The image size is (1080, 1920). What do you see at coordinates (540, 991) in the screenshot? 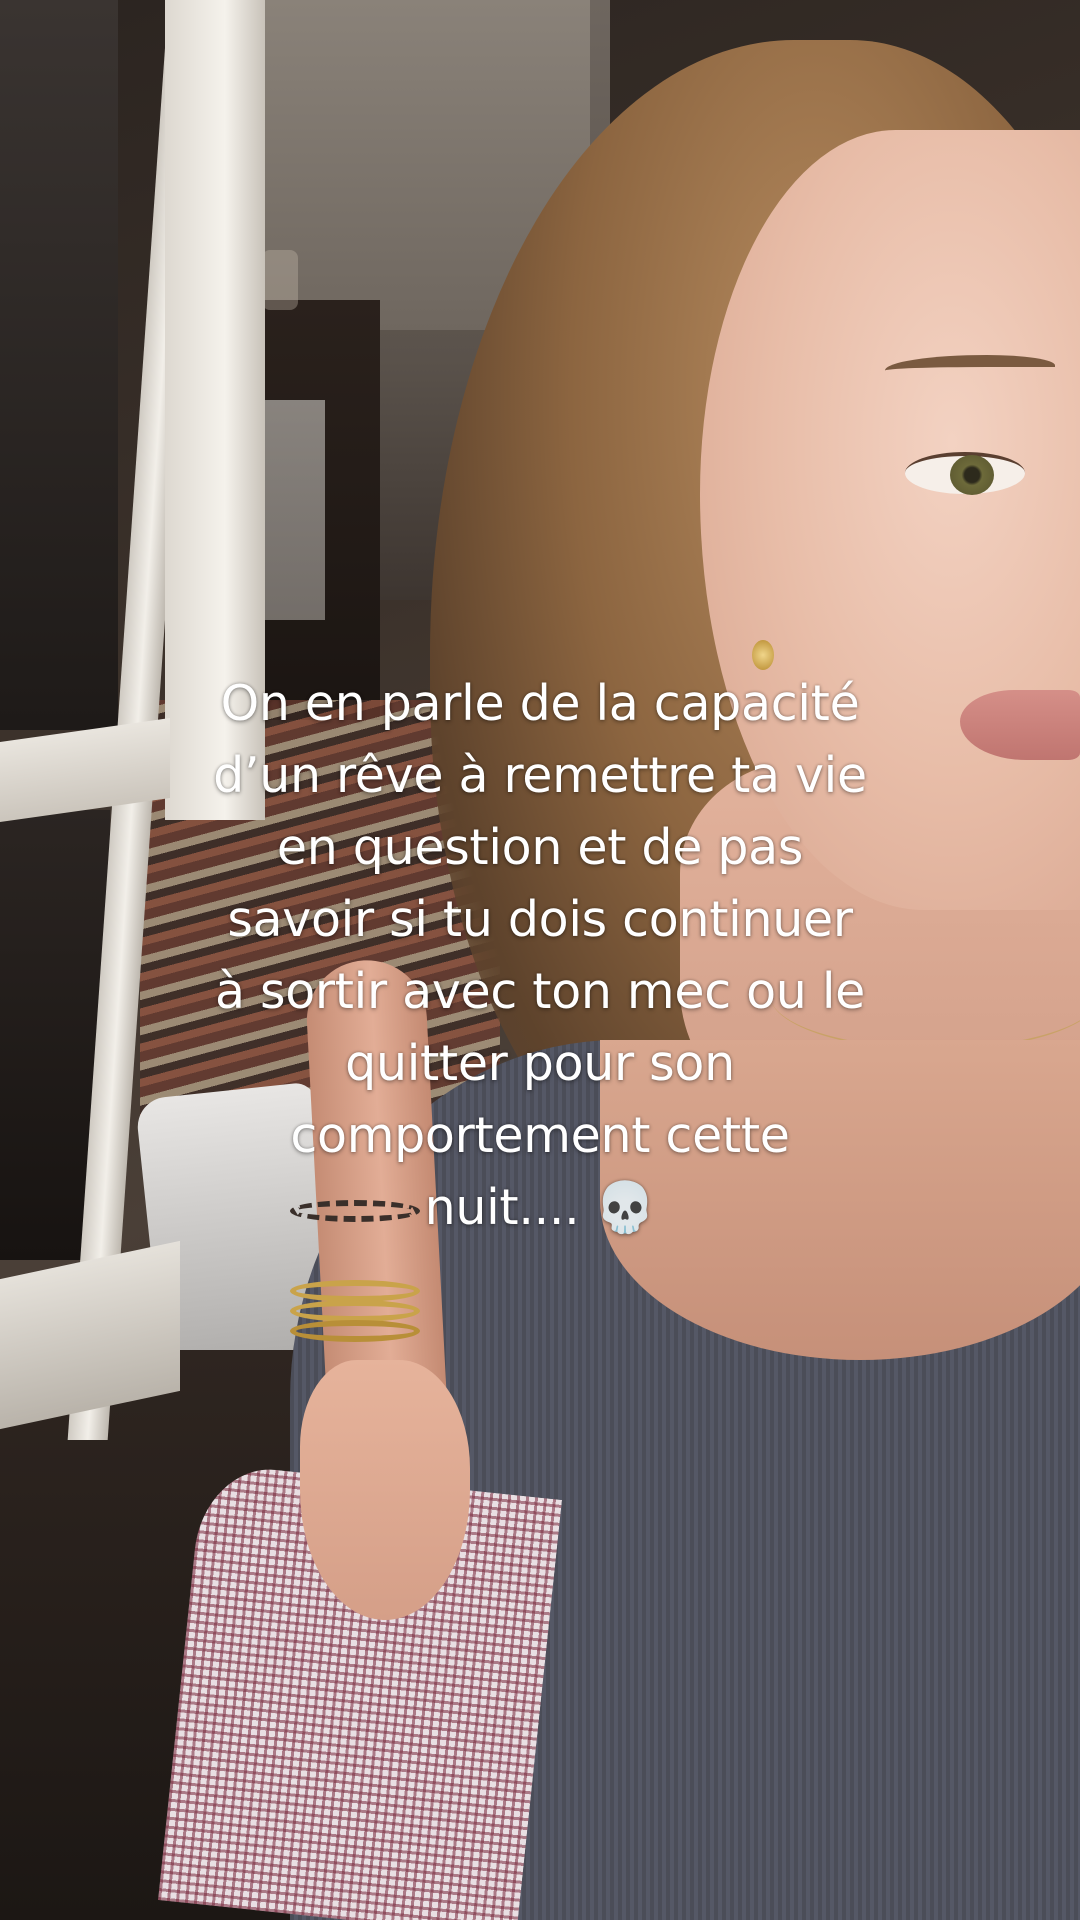
I see `caption-line: à sortir avec ton mec ou le` at bounding box center [540, 991].